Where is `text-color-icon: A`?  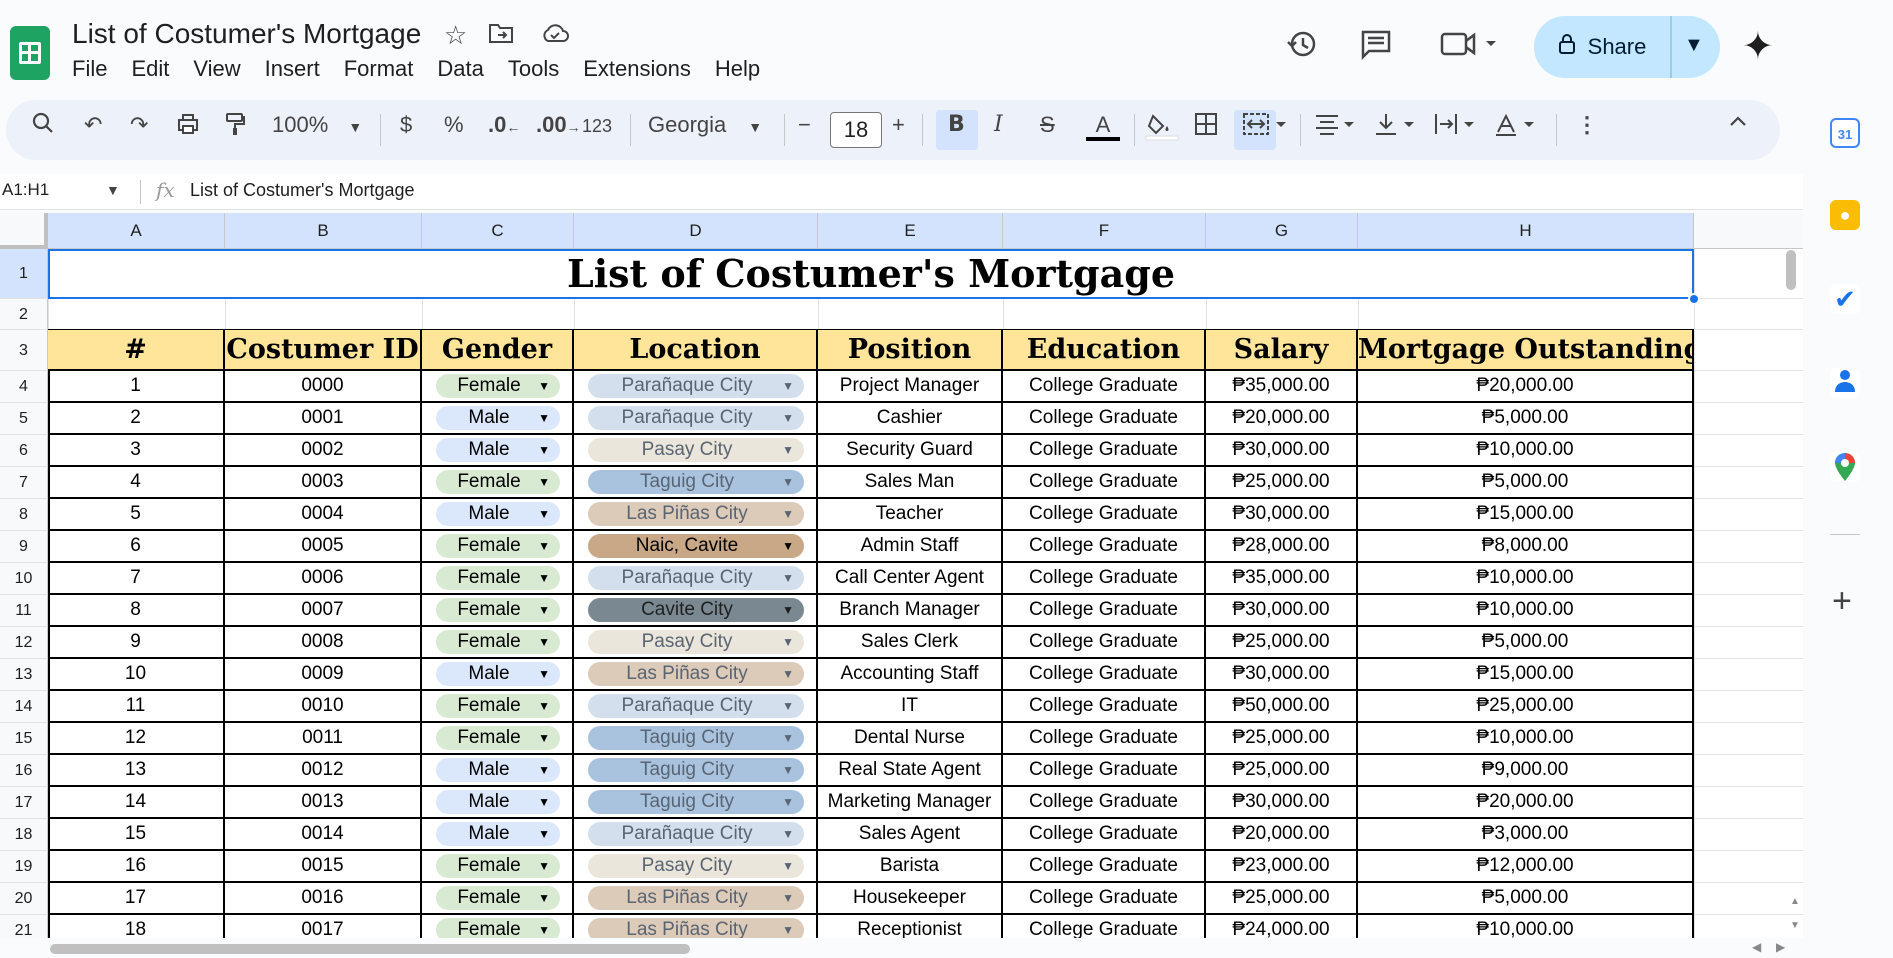 text-color-icon: A is located at coordinates (1103, 126).